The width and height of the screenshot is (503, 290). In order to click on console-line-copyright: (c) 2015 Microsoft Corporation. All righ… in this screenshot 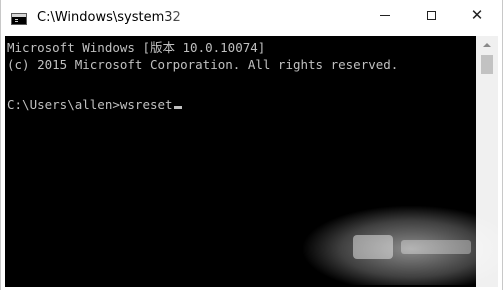, I will do `click(203, 64)`.